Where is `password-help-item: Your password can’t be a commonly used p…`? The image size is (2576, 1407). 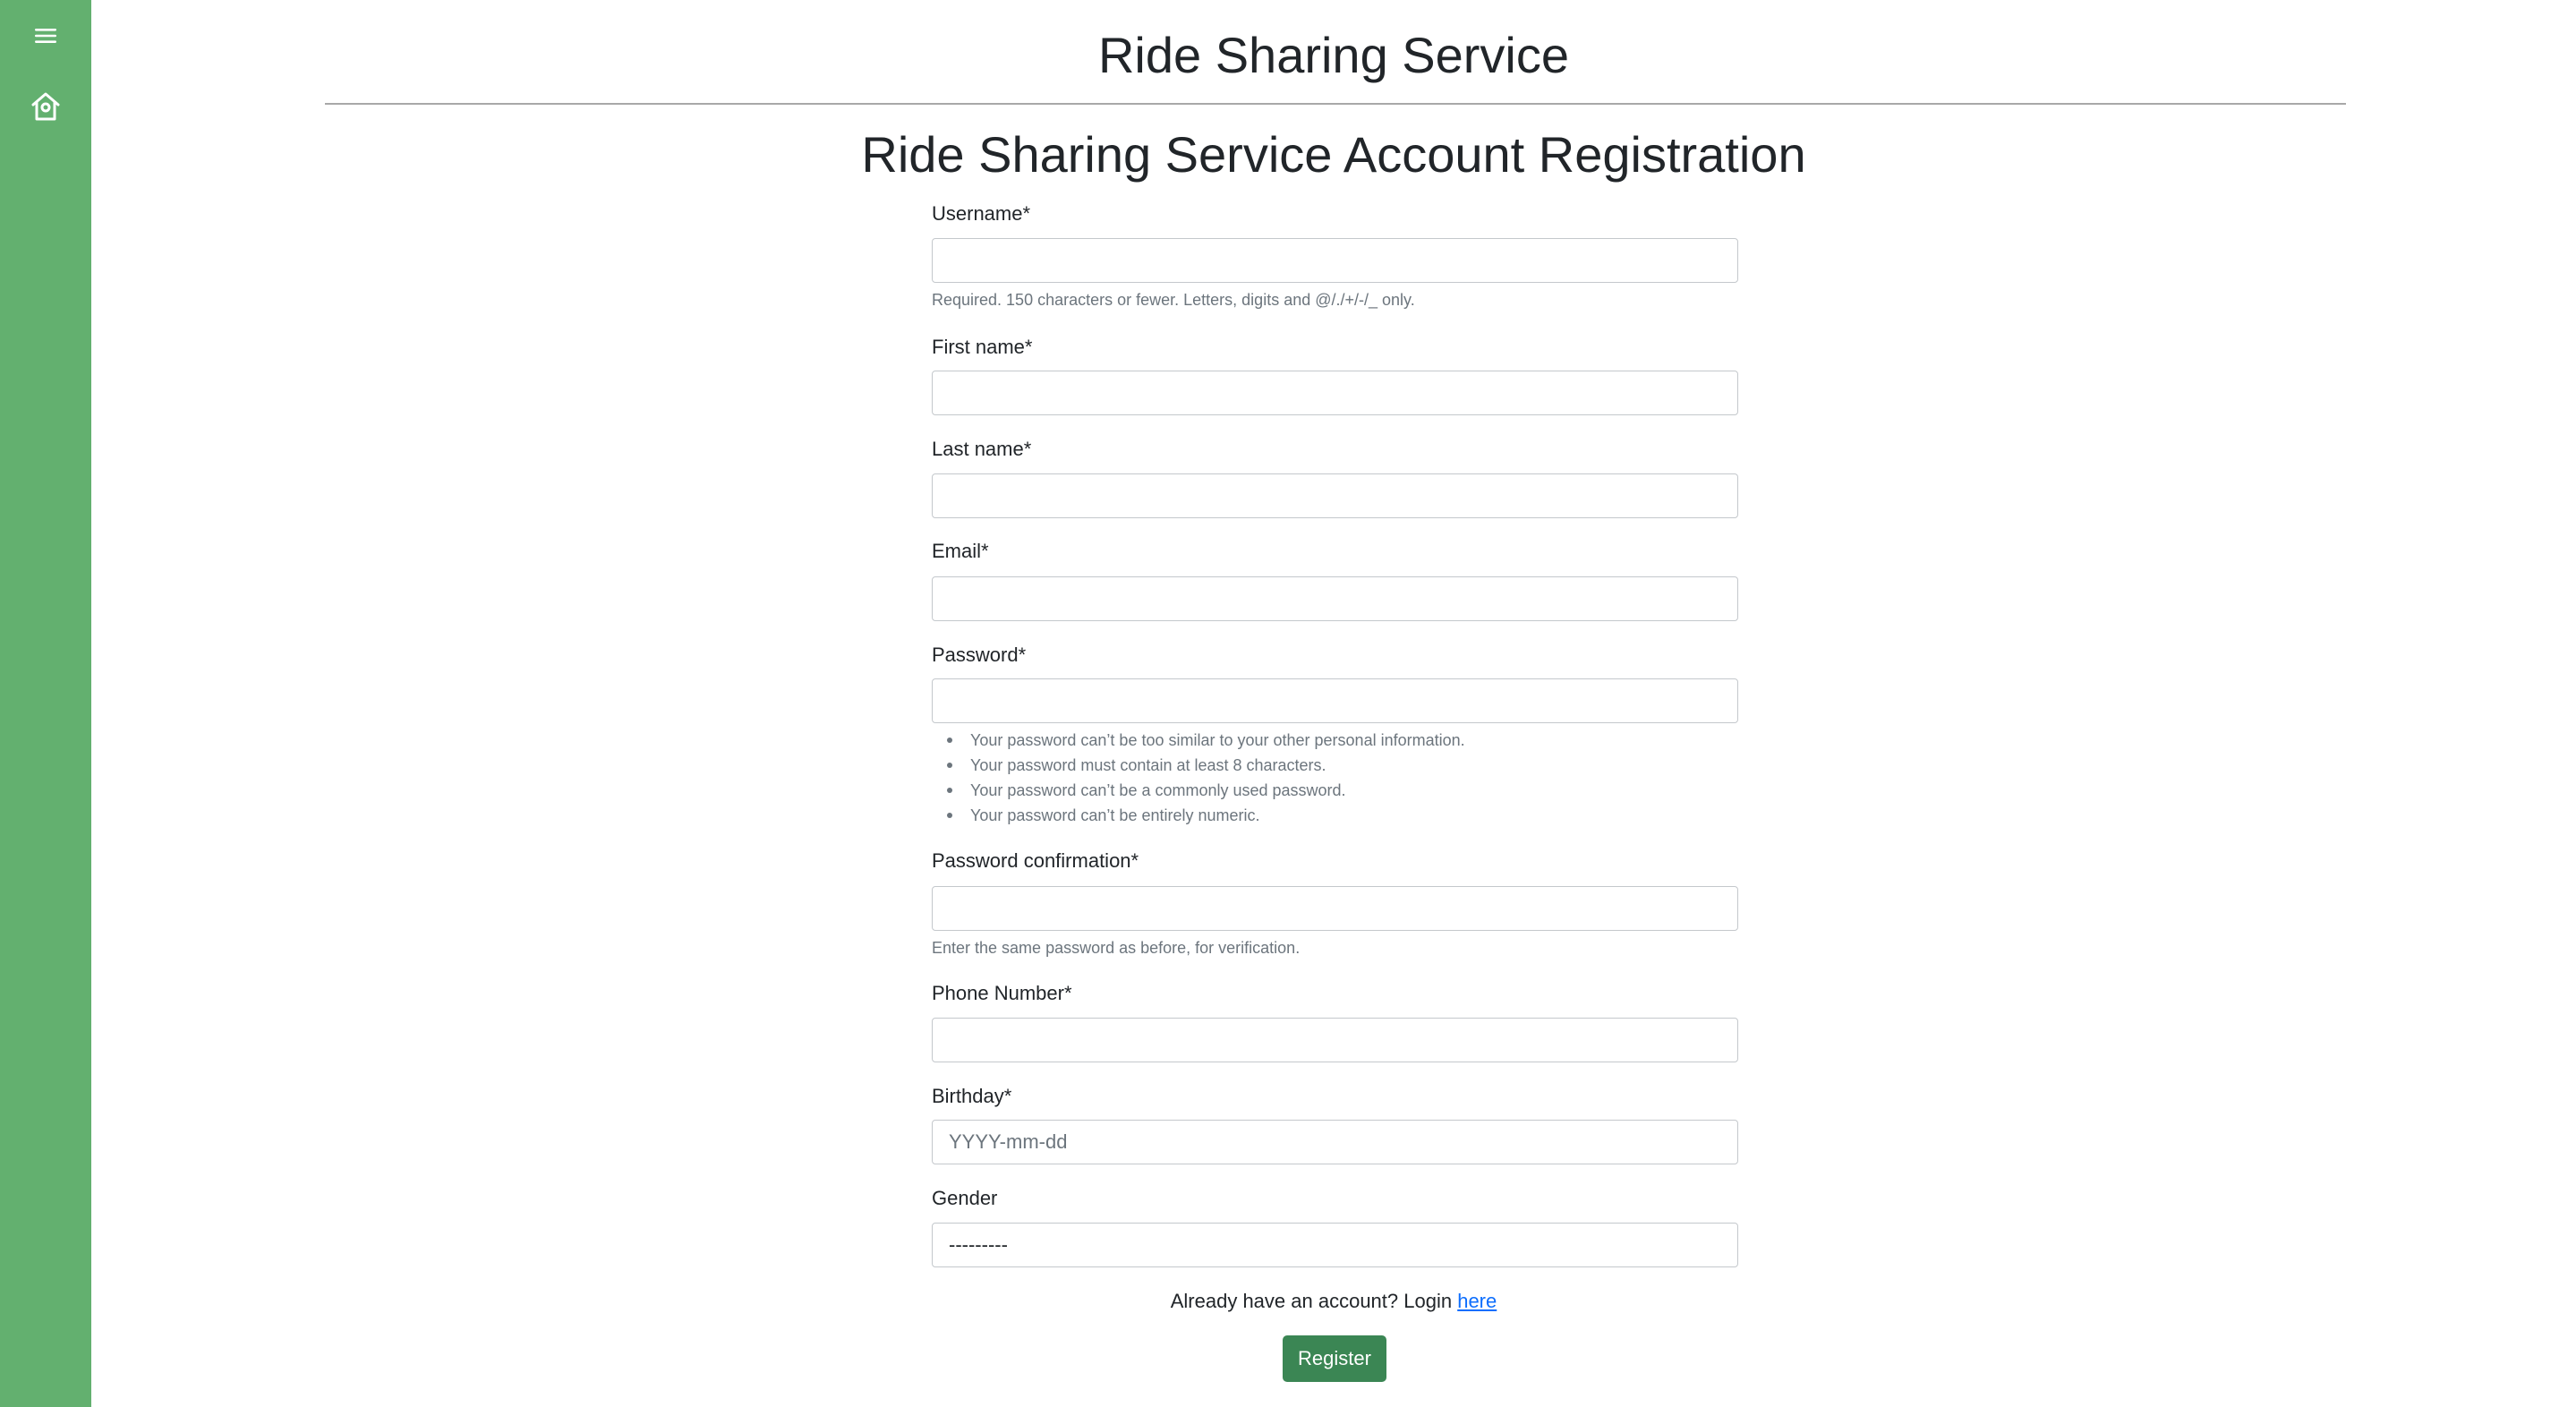
password-help-item: Your password can’t be a commonly used p… is located at coordinates (1198, 793).